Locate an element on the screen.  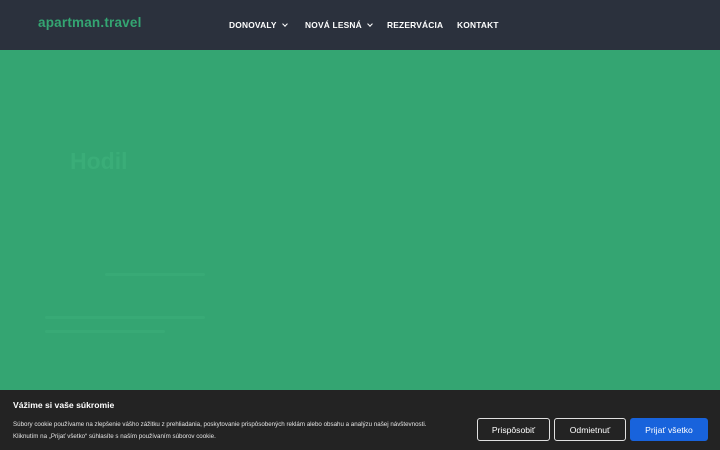
site-logo: apartman.travel is located at coordinates (90, 22).